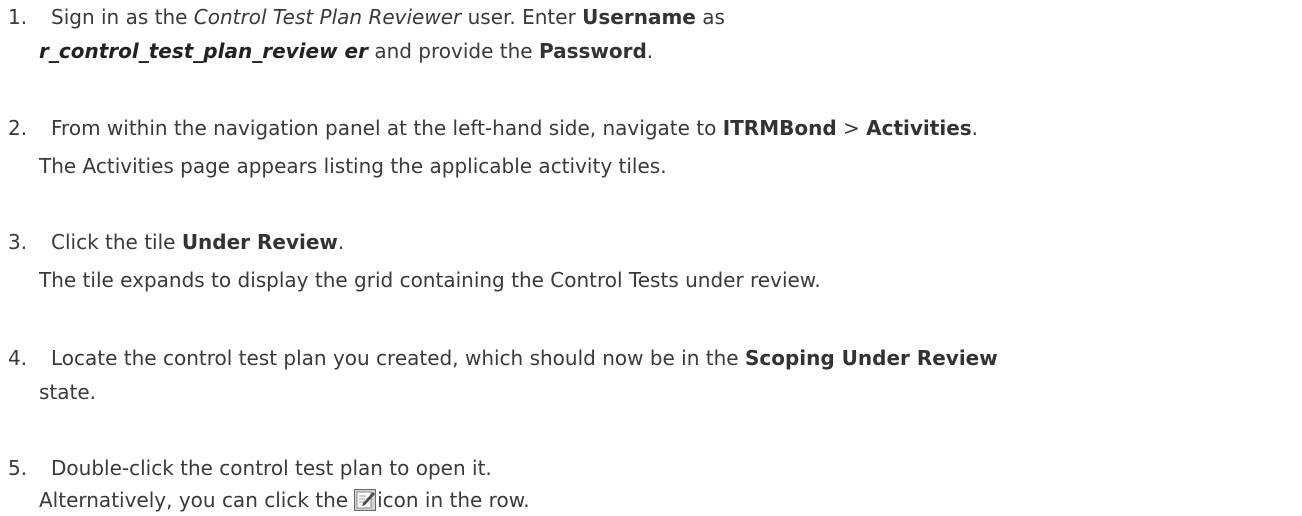 The width and height of the screenshot is (1302, 516). Describe the element at coordinates (259, 242) in the screenshot. I see `tile-under-review: Under Review` at that location.